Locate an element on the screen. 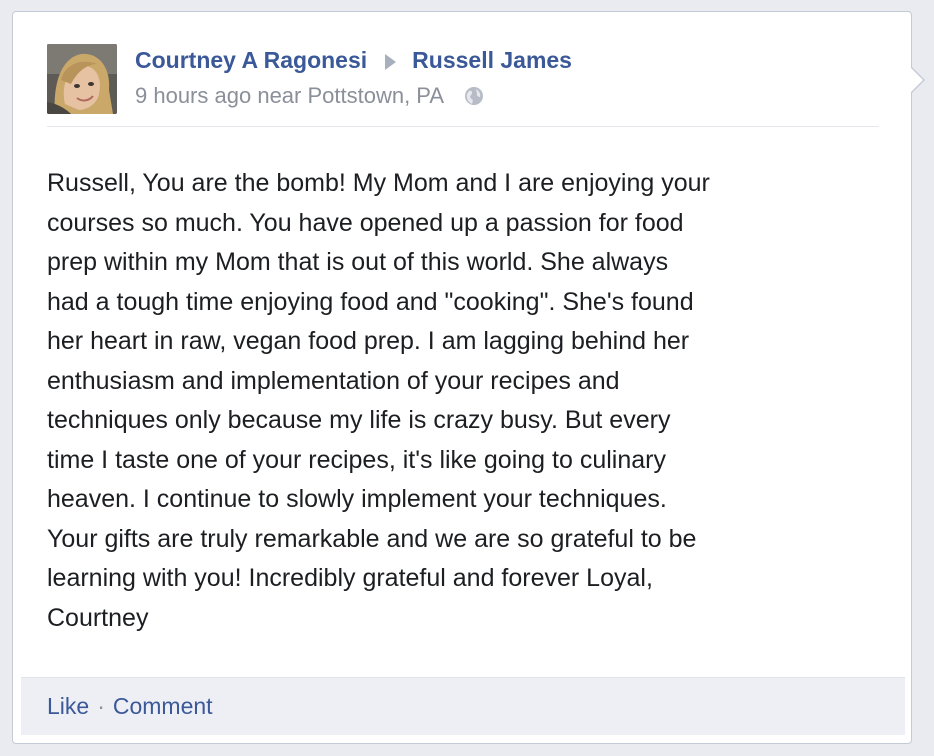 This screenshot has width=934, height=756. recipient-link: Russell James is located at coordinates (492, 60).